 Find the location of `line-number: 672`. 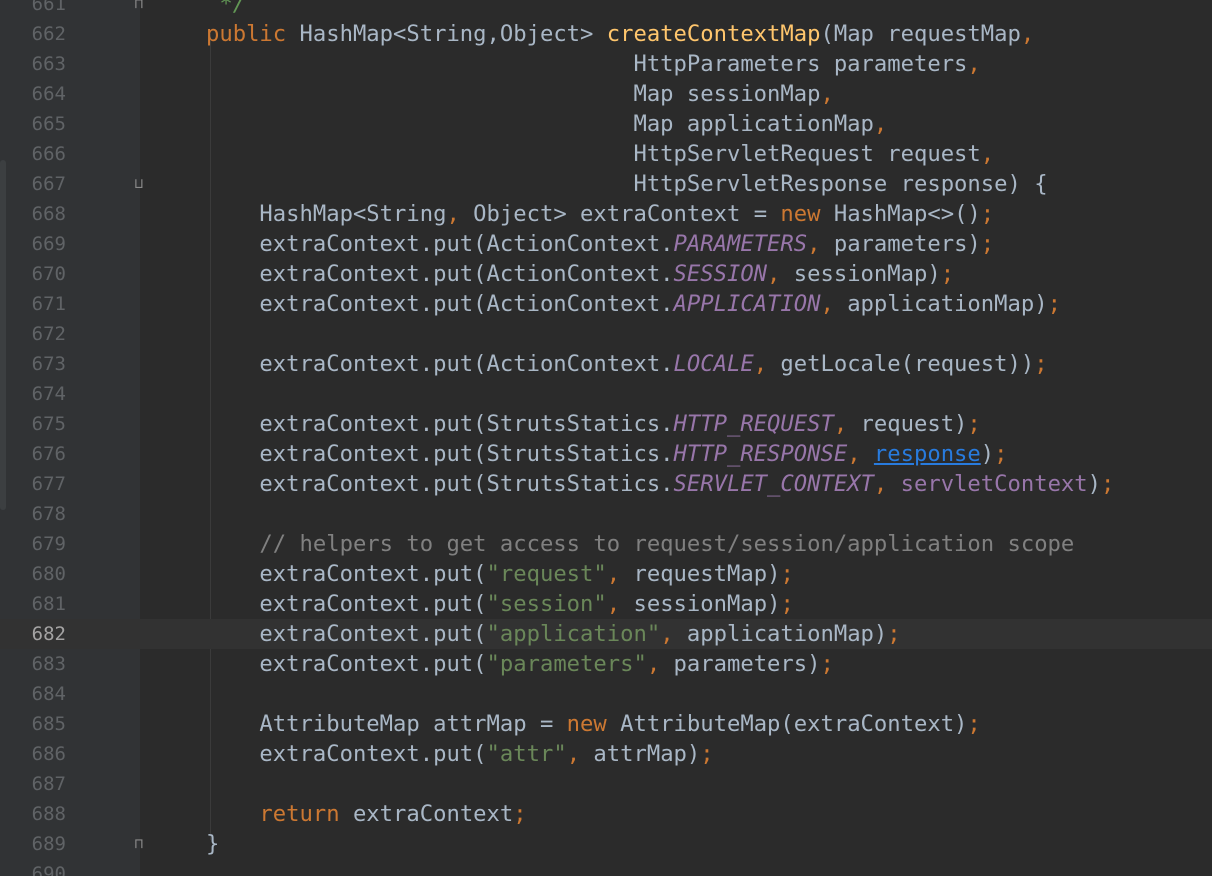

line-number: 672 is located at coordinates (33, 334).